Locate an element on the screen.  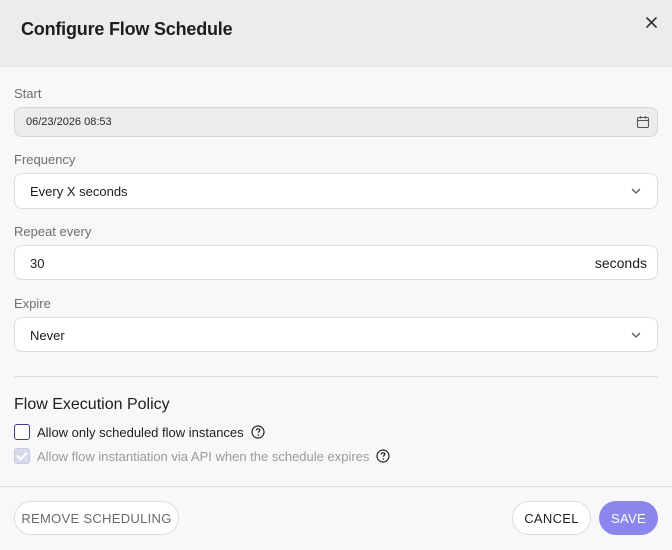
footer-divider is located at coordinates (336, 486).